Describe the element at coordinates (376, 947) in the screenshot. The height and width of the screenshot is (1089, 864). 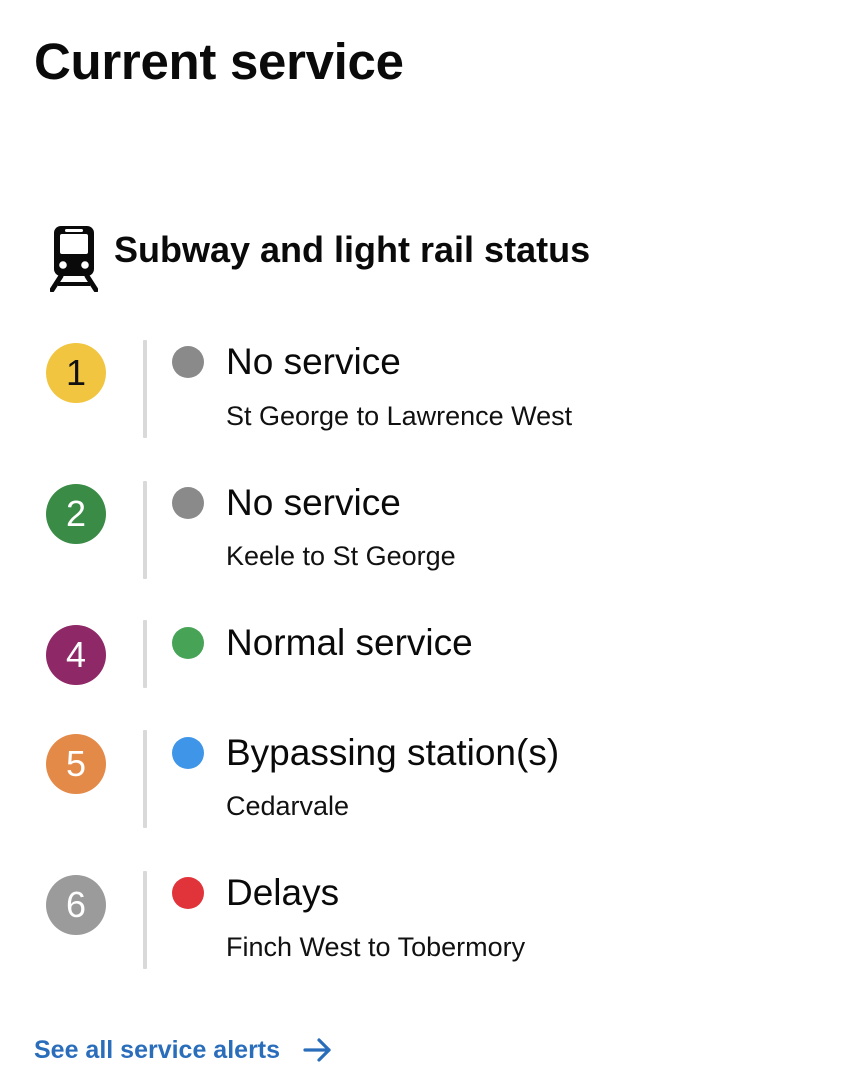
I see `status-detail: Finch West to Tobermory` at that location.